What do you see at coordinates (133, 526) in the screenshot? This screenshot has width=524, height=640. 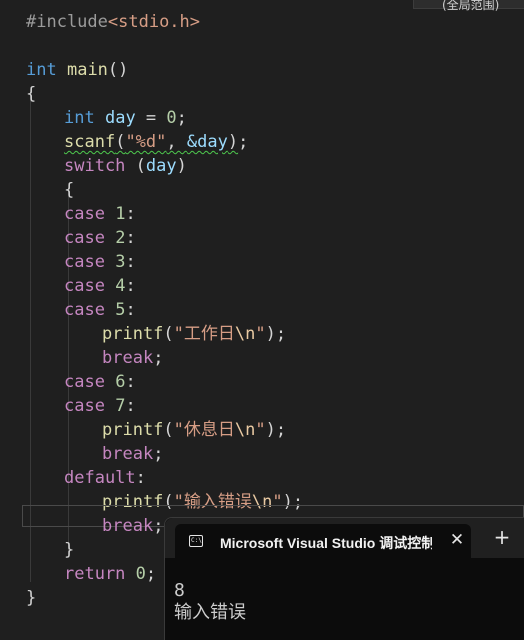 I see `code-line-break-3: break;` at bounding box center [133, 526].